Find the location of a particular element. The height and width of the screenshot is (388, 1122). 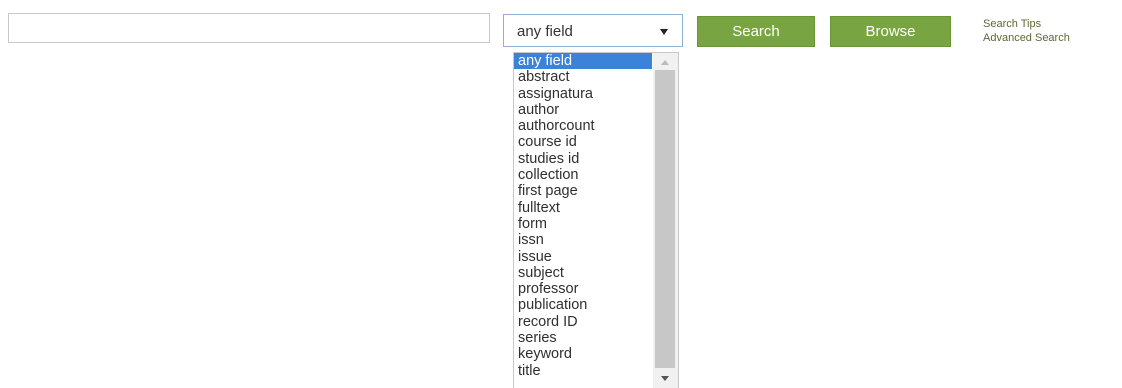

option-abstract: abstract is located at coordinates (583, 77).